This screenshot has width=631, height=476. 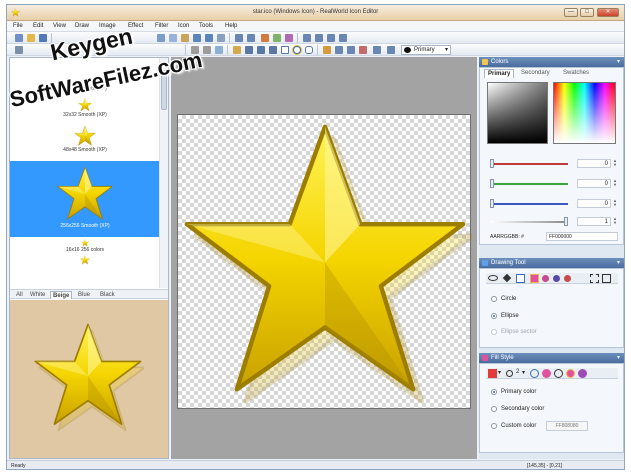 What do you see at coordinates (584, 113) in the screenshot?
I see `hue-picker` at bounding box center [584, 113].